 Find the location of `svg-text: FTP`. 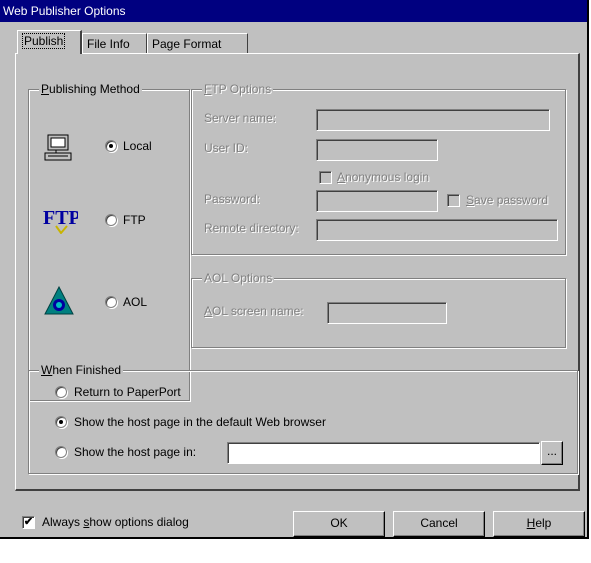

svg-text: FTP is located at coordinates (60, 218).